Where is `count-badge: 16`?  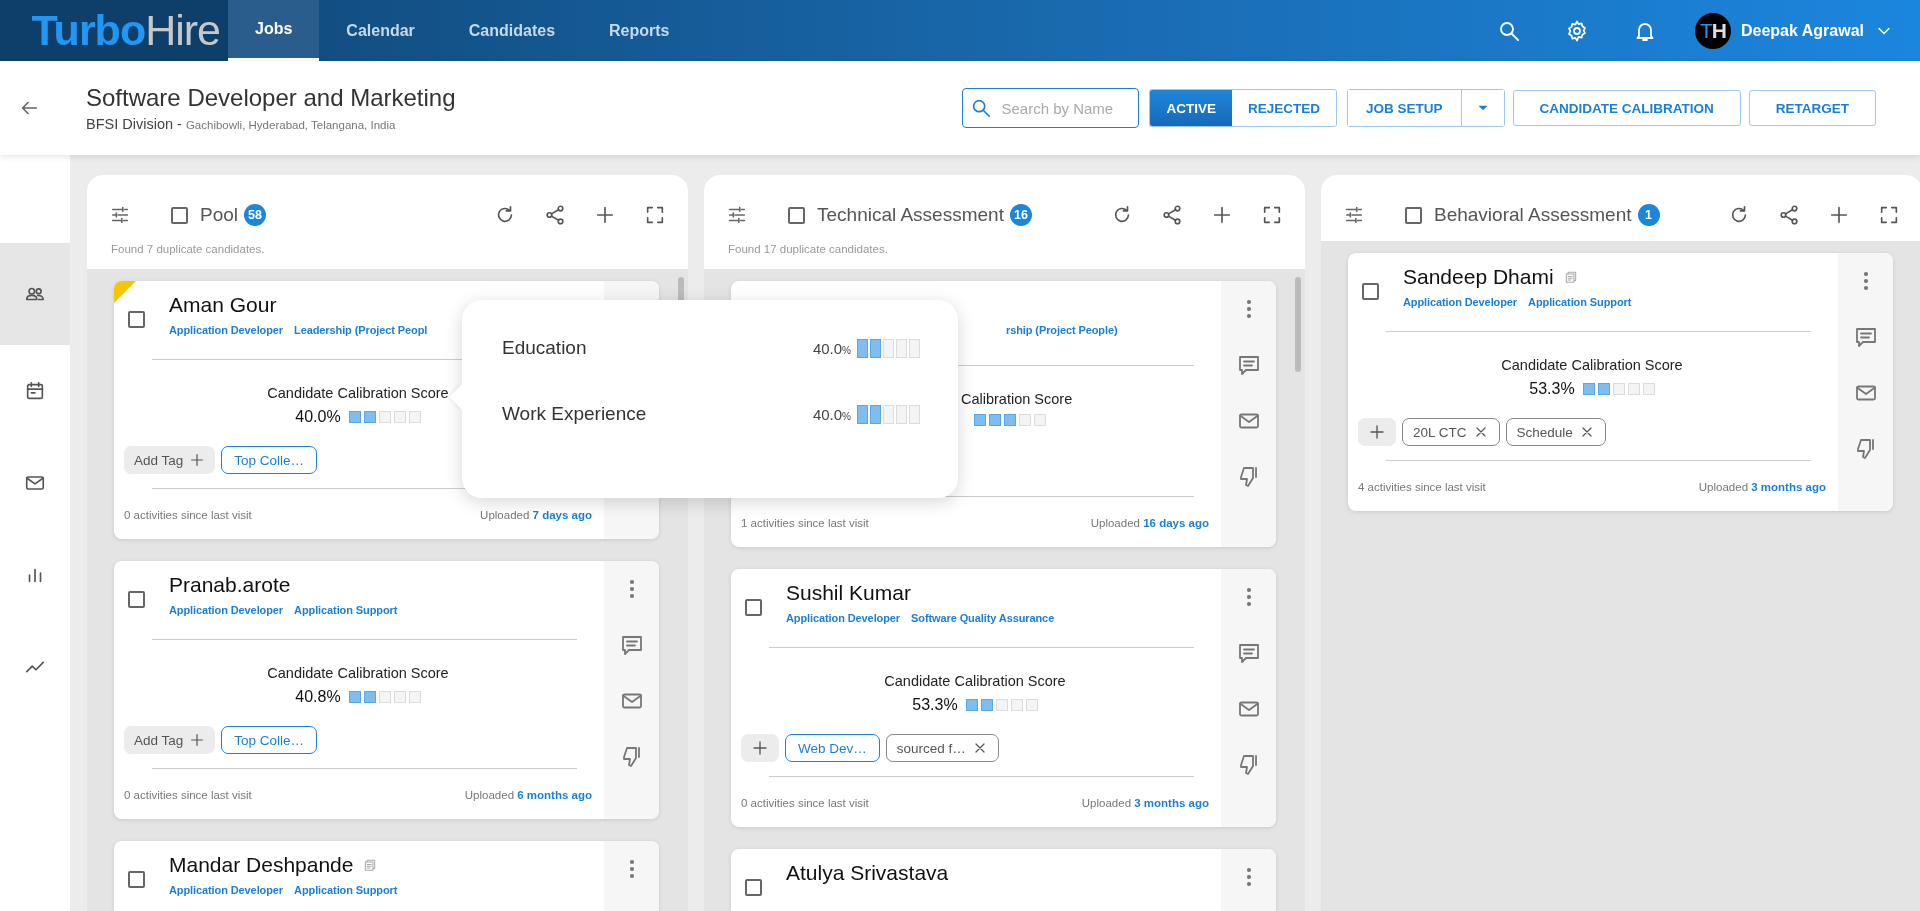 count-badge: 16 is located at coordinates (1020, 215).